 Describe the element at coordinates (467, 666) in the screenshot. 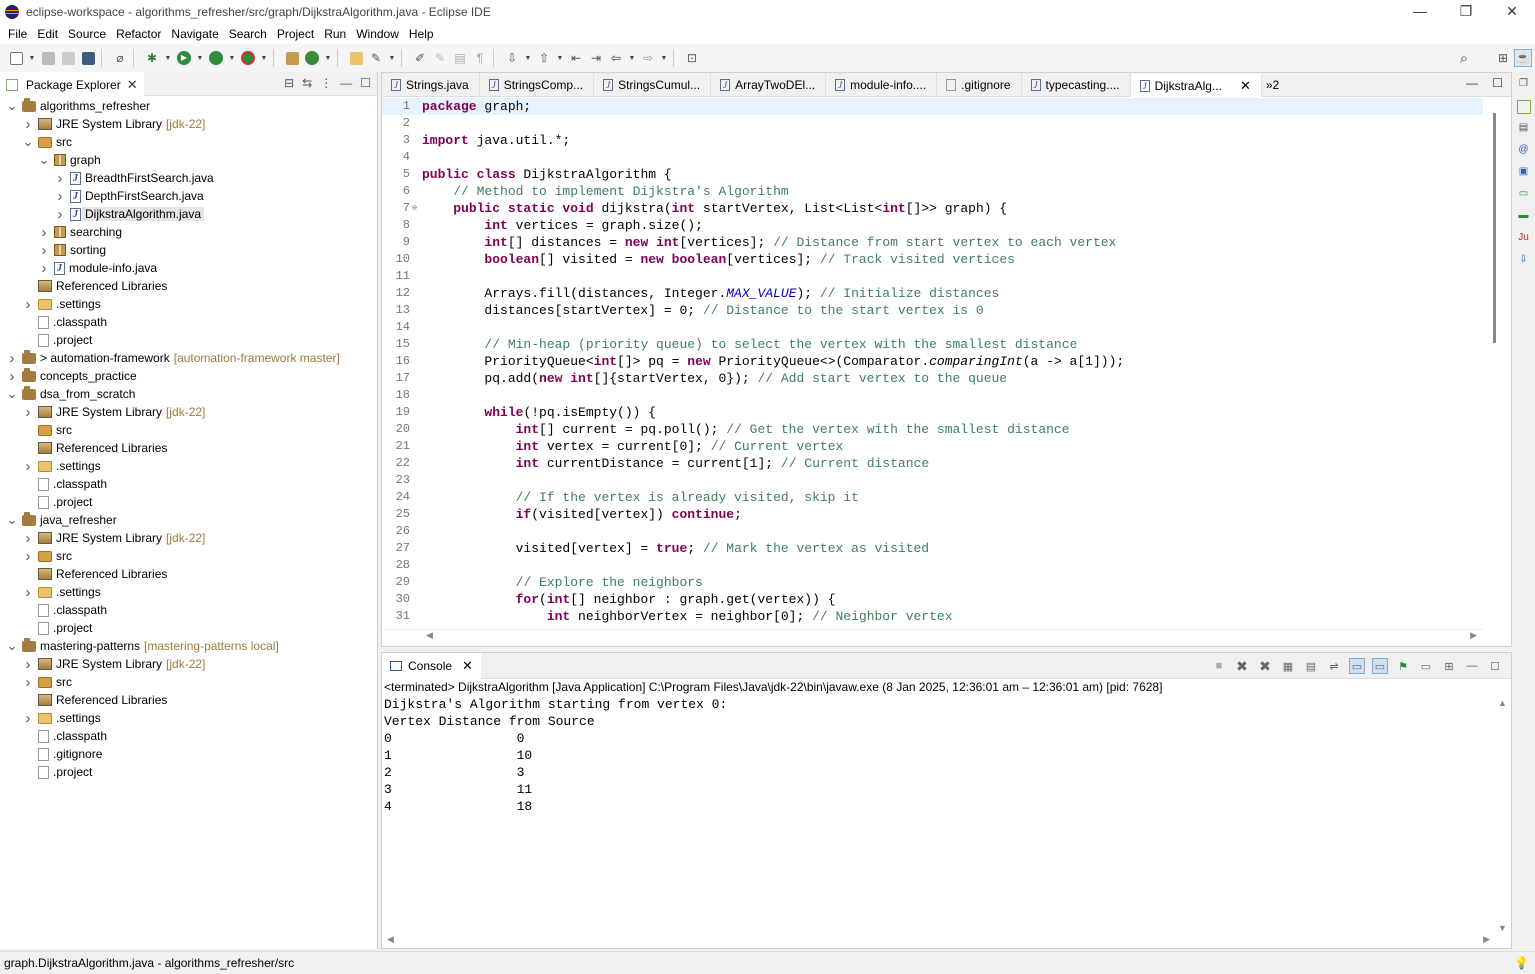

I see `close-console-icon: ✕` at that location.